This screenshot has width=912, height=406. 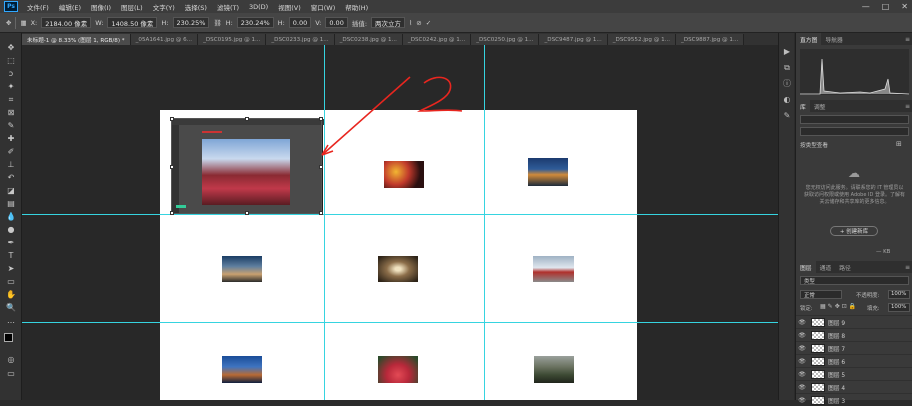 What do you see at coordinates (70, 7) in the screenshot?
I see `menu-edit: 编辑(E)` at bounding box center [70, 7].